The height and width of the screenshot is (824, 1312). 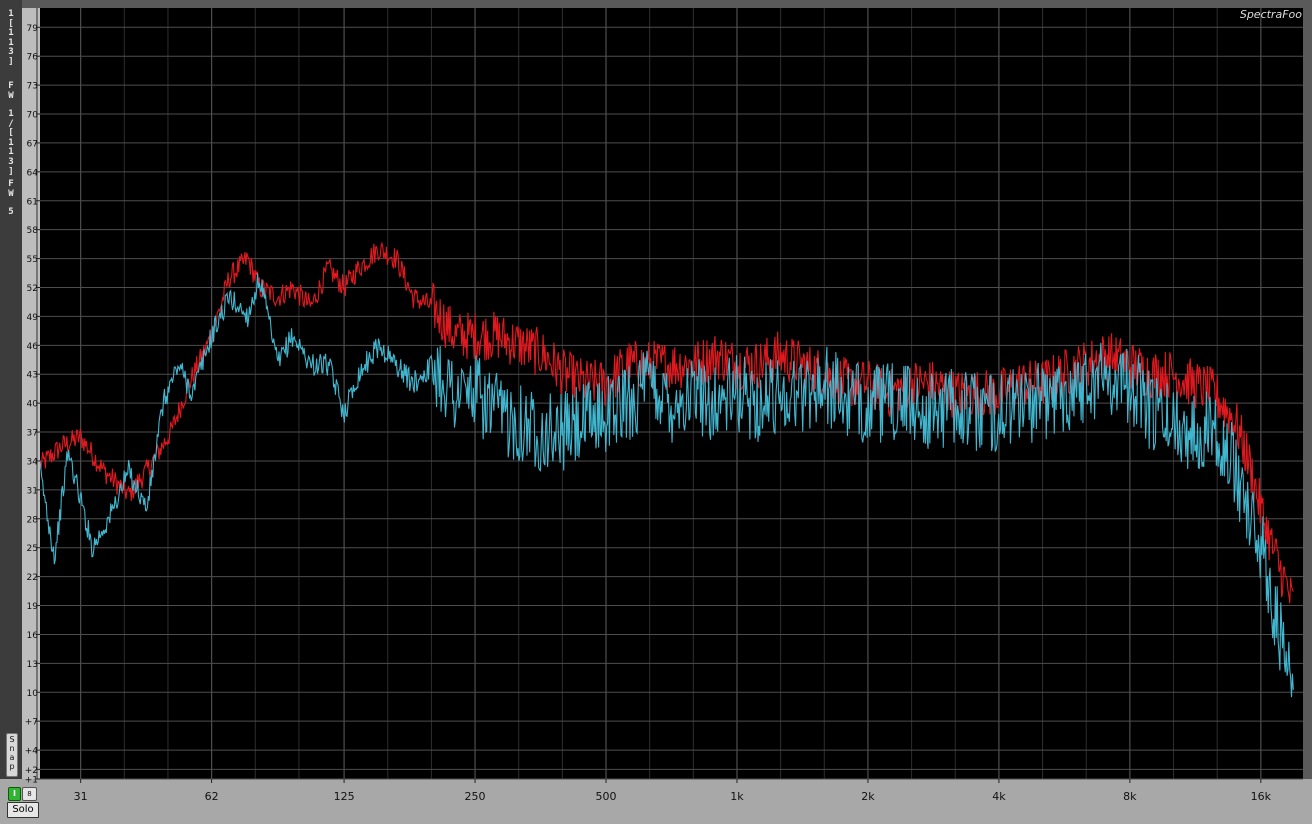 What do you see at coordinates (737, 796) in the screenshot?
I see `x-tick-label: 1k` at bounding box center [737, 796].